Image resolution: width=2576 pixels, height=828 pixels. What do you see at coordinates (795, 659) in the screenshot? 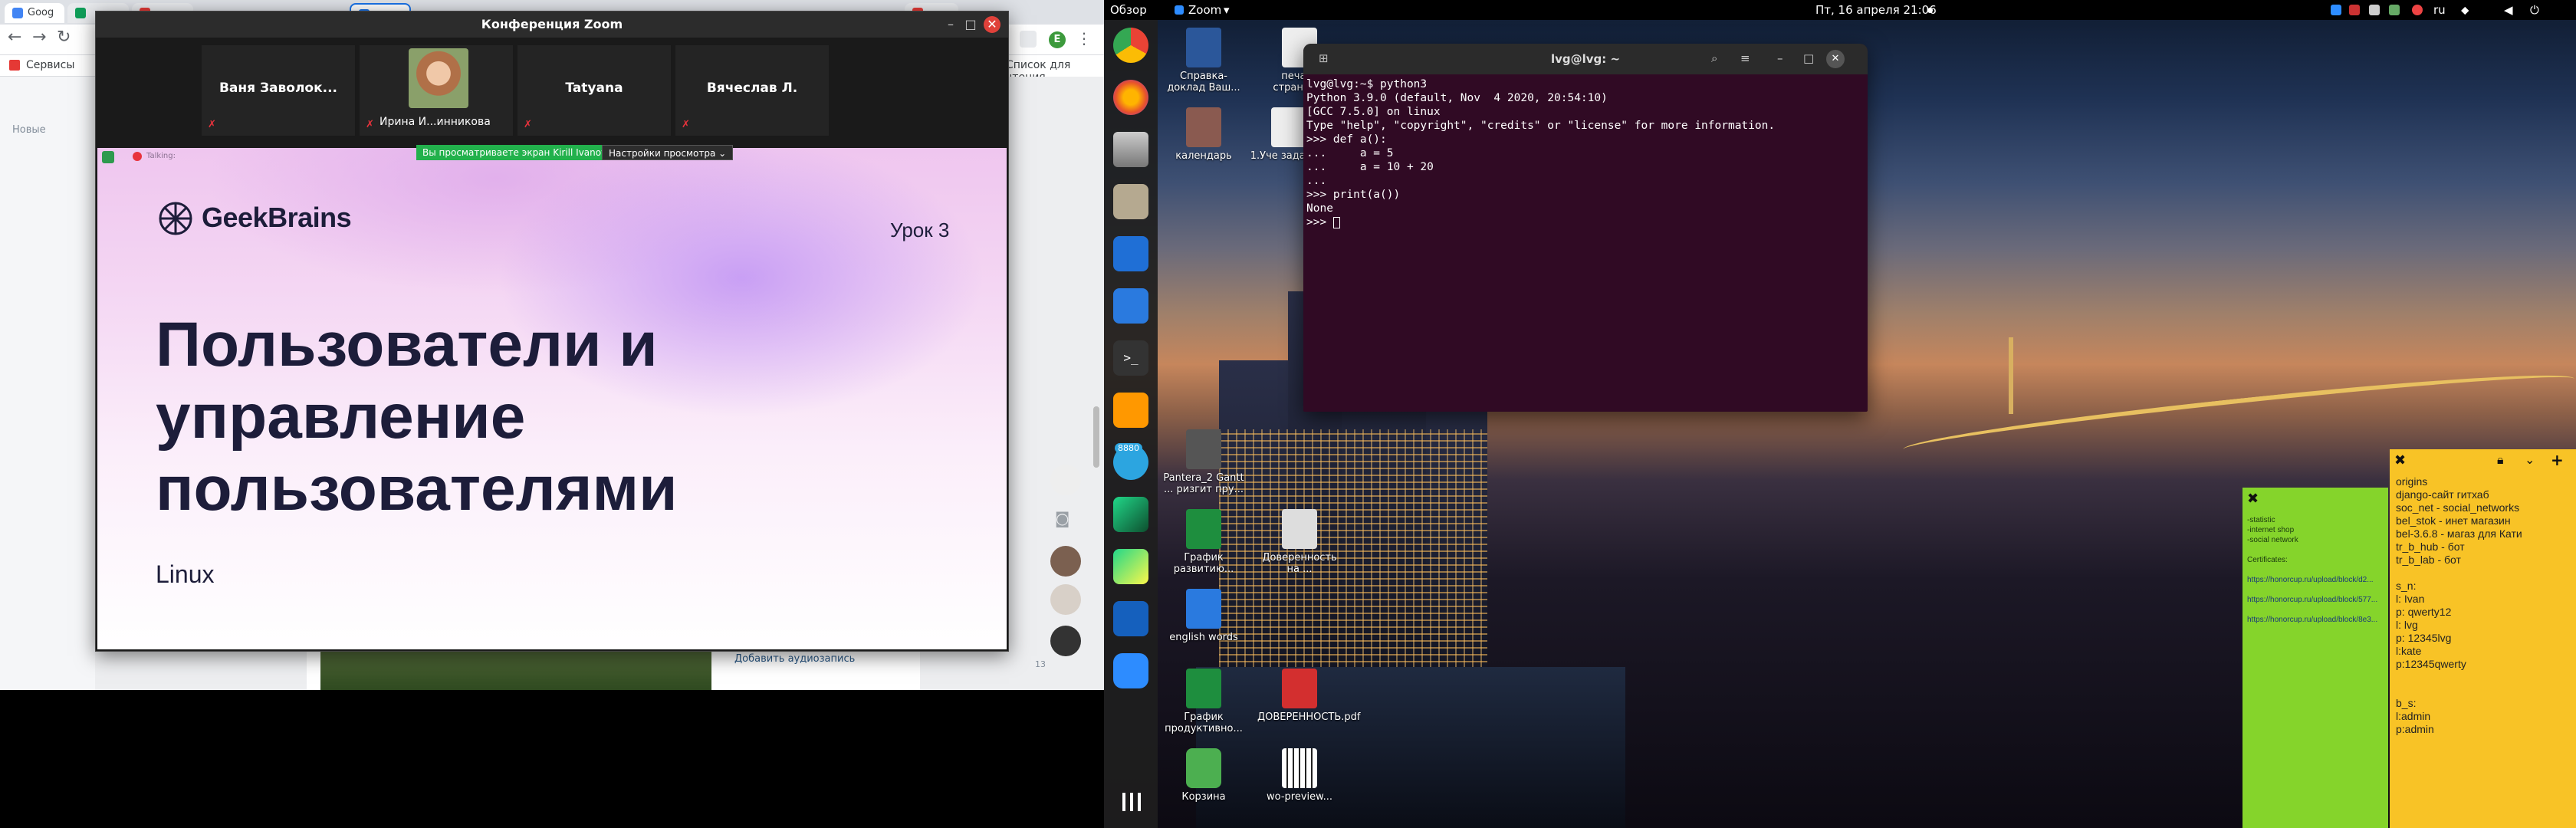
I see `add-audio-link: Добавить аудиозапись` at bounding box center [795, 659].